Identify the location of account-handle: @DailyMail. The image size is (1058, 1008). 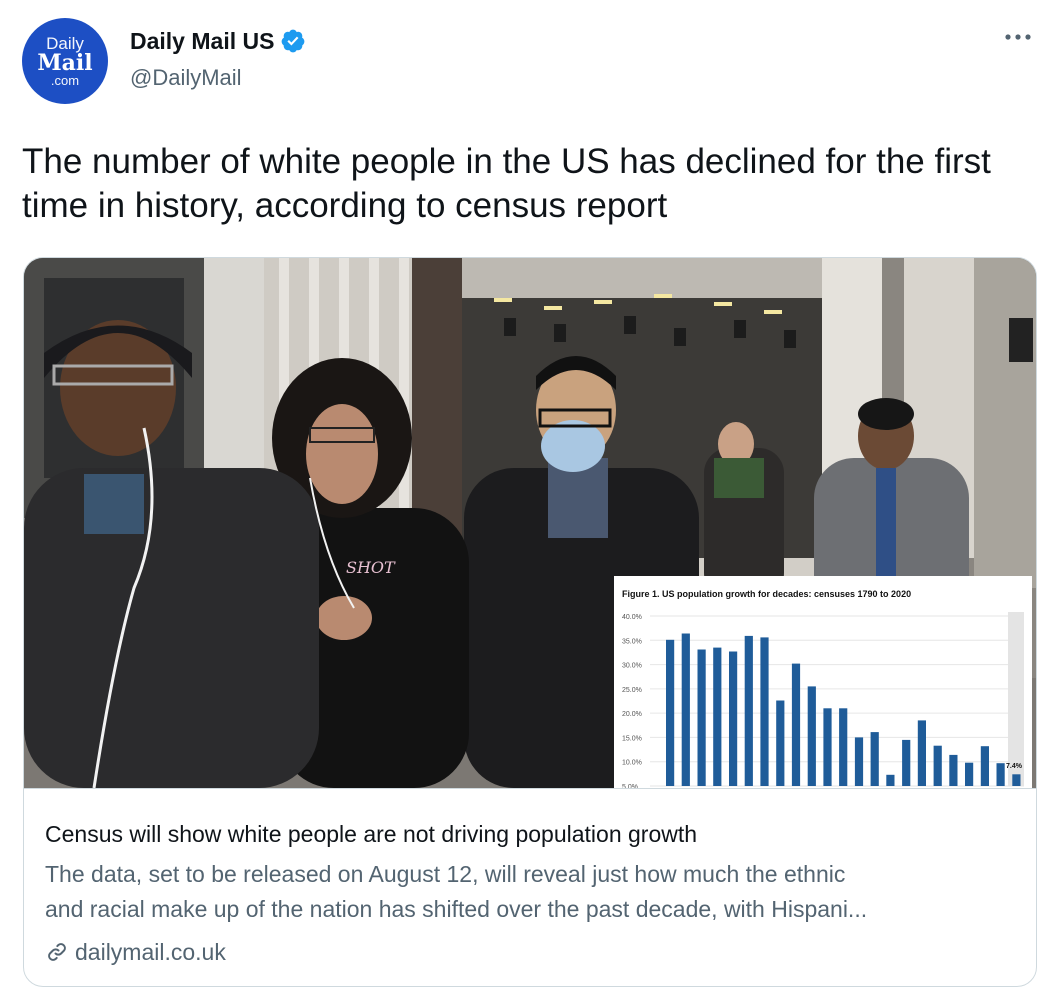
(186, 78).